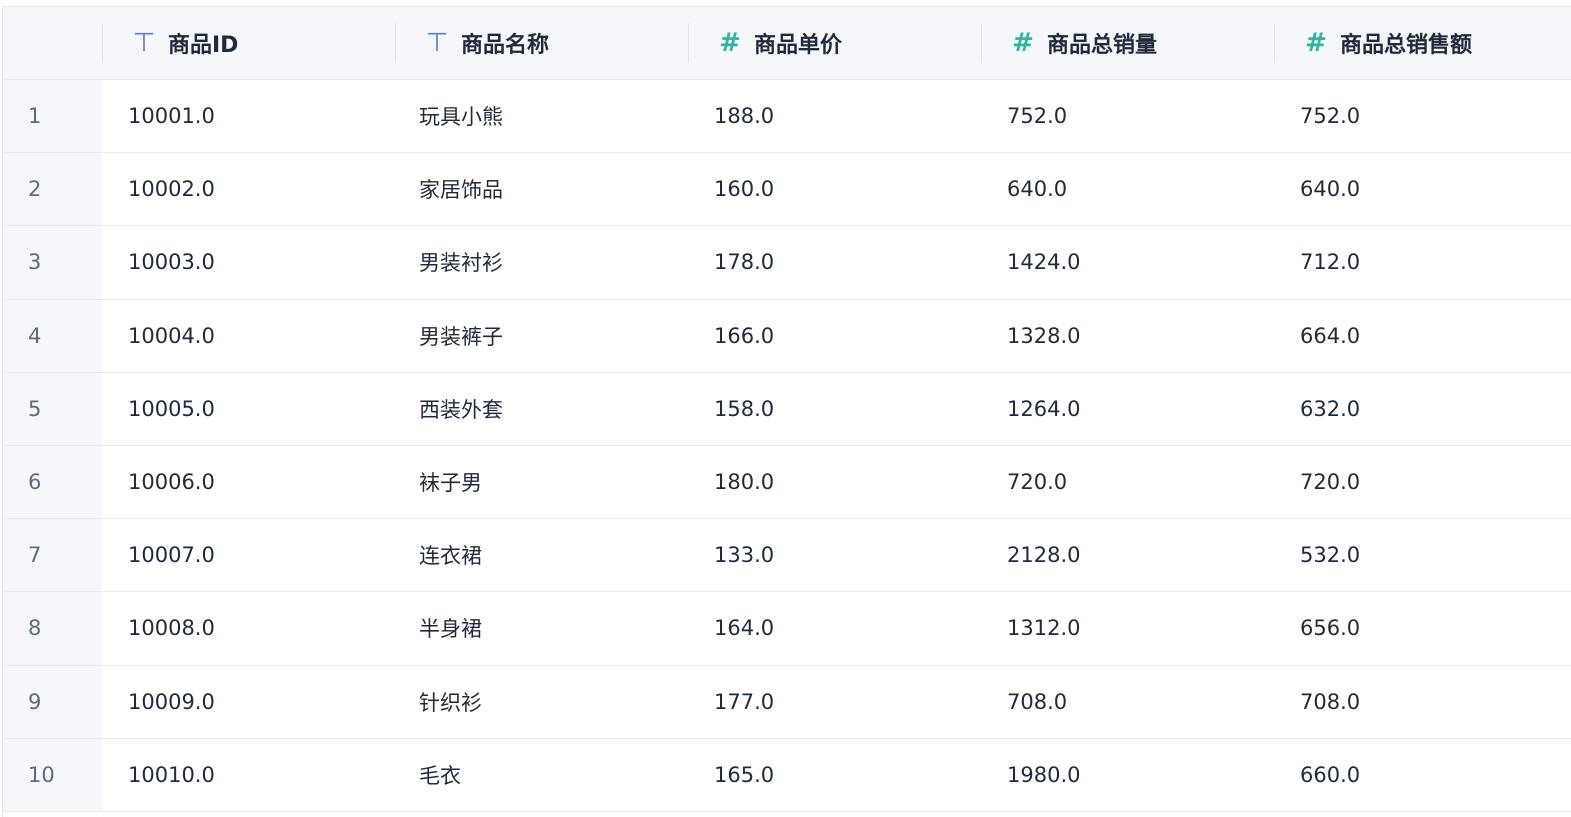  I want to click on table-row: 8 10008.0 半身裙 164.0 1312.0 656.0, so click(787, 629).